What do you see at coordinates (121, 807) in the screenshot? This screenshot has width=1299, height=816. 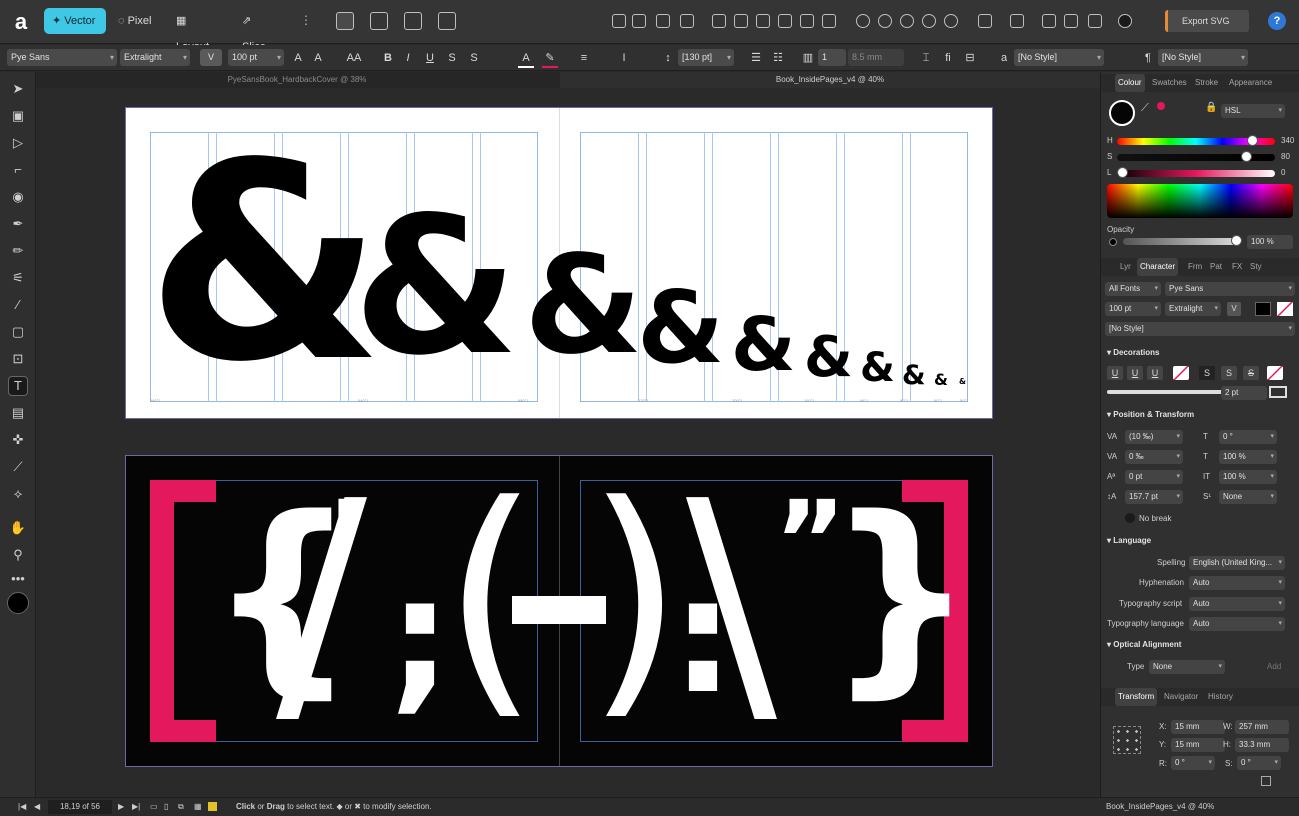 I see `next-page-icon: ▶` at bounding box center [121, 807].